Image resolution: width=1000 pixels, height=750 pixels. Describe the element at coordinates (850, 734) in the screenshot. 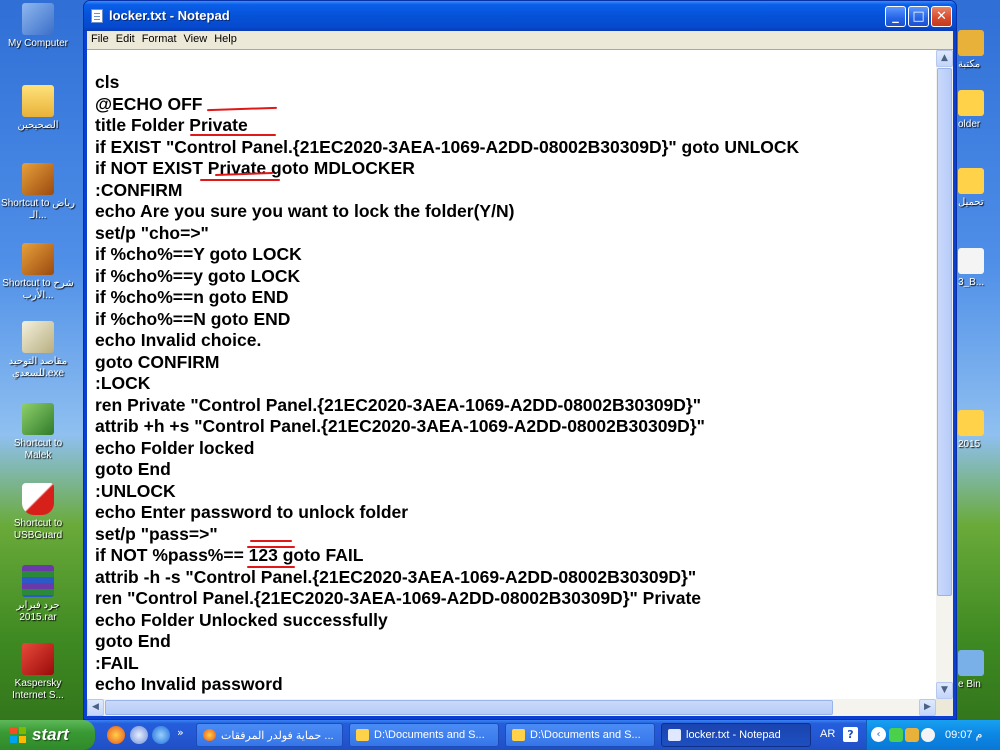

I see `help-icon: ?` at that location.